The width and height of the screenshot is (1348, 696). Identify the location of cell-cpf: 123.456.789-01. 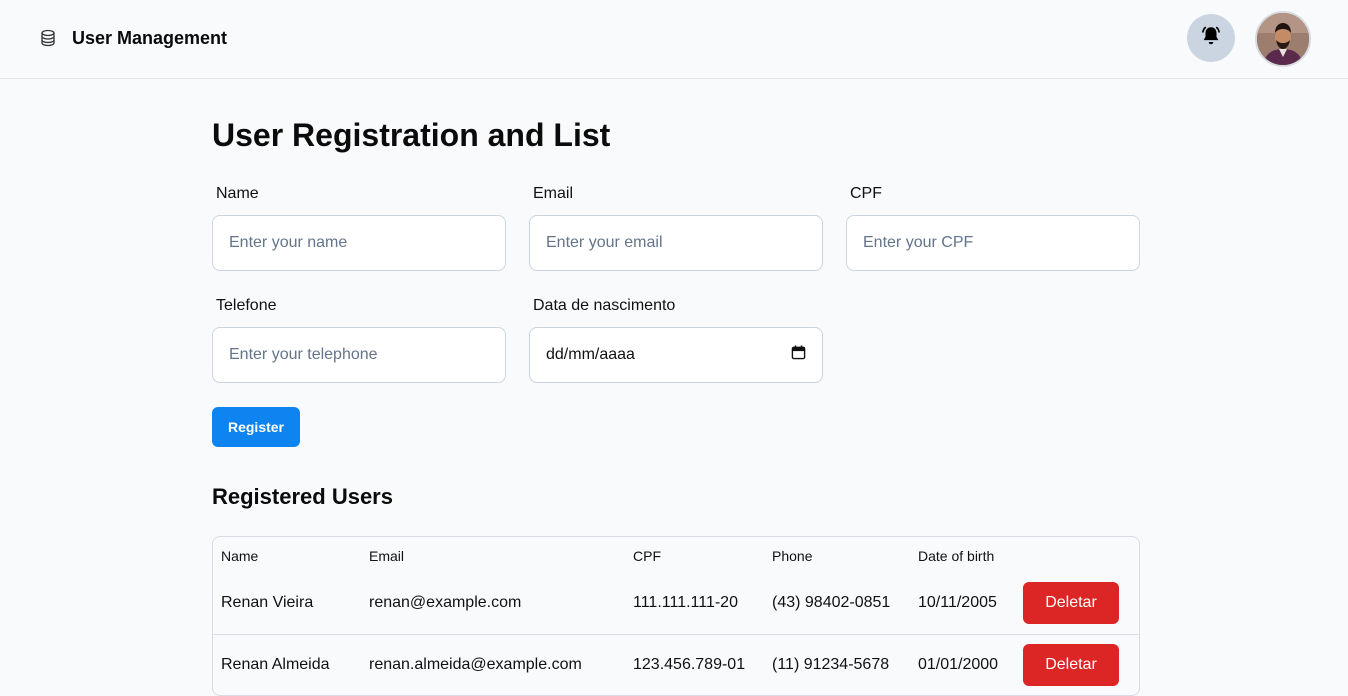
(689, 664).